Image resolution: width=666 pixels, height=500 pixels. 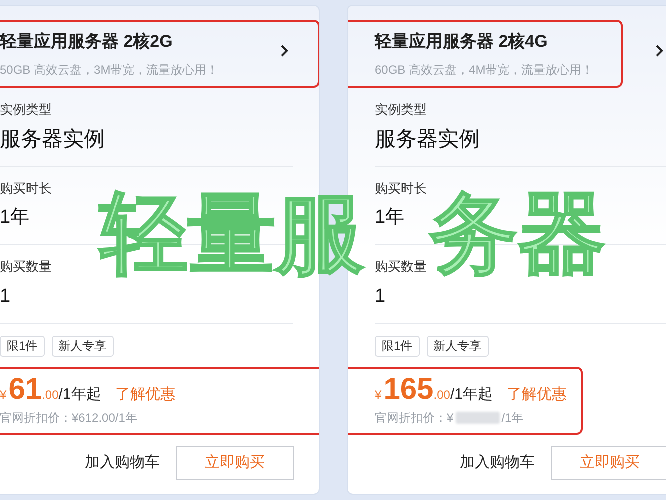 I want to click on overlay-title: 务器, so click(x=518, y=234).